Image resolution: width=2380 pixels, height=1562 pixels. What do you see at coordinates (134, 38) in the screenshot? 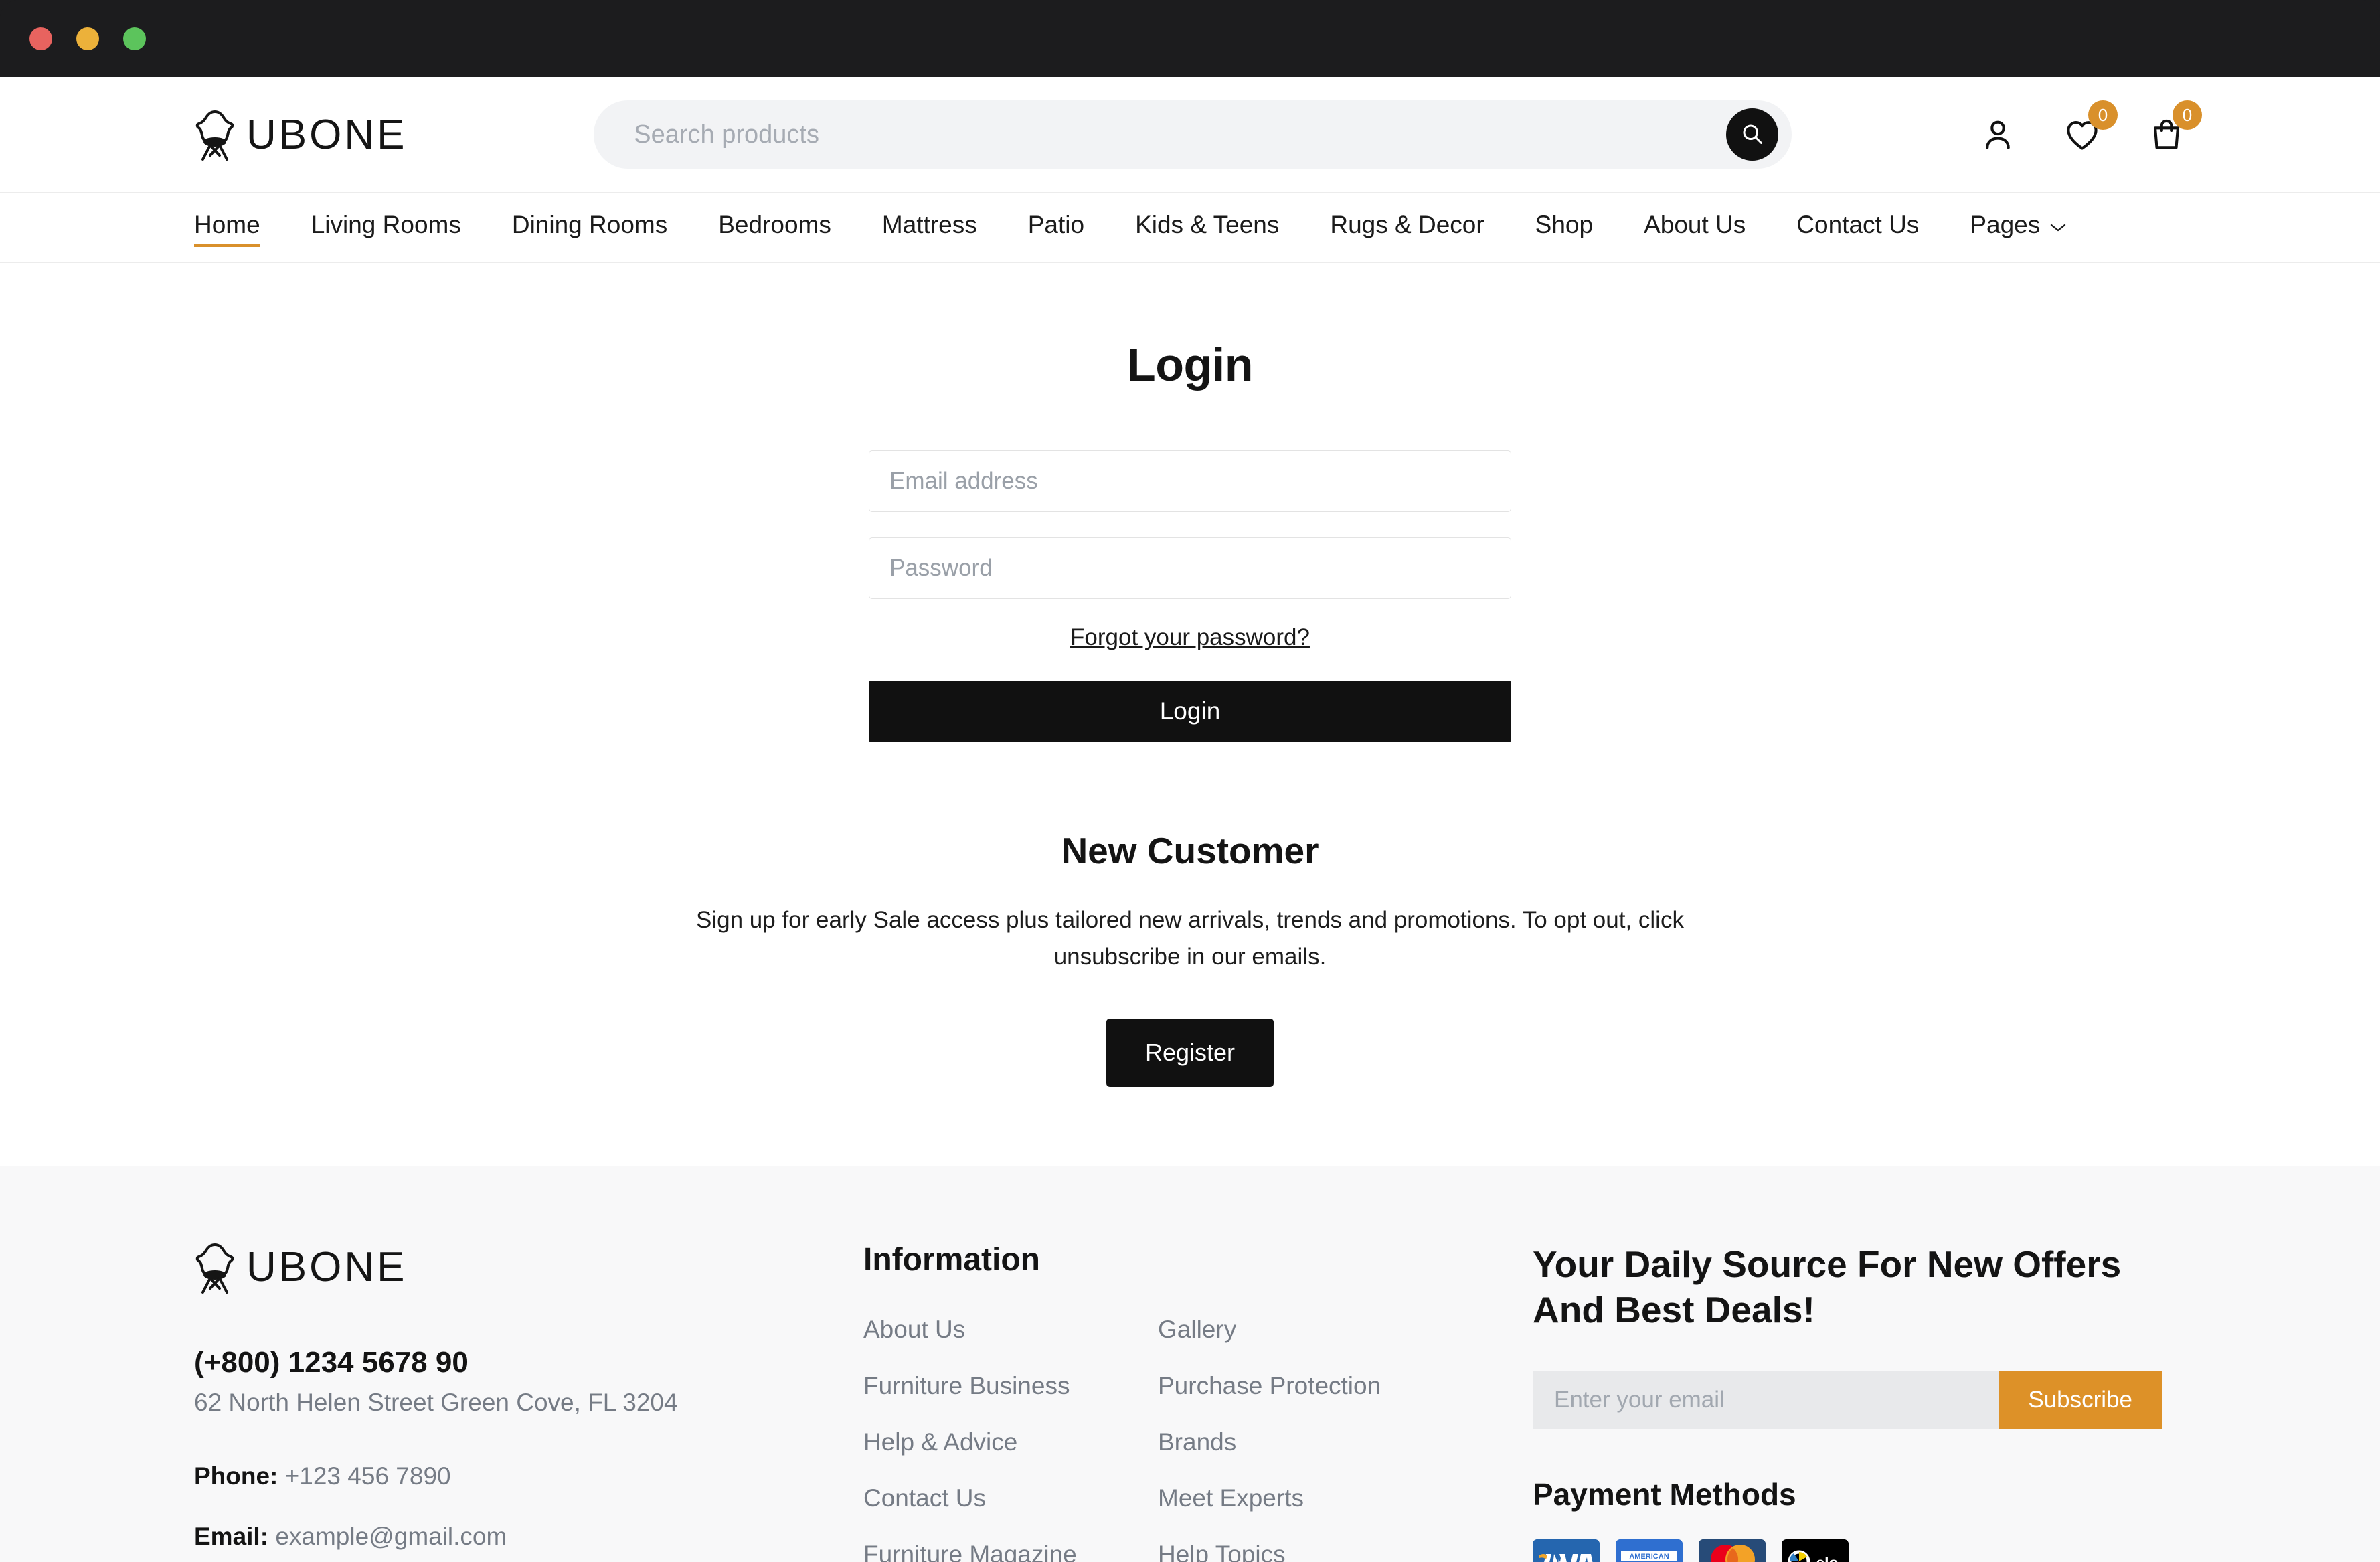
I see `maximize-window-button` at bounding box center [134, 38].